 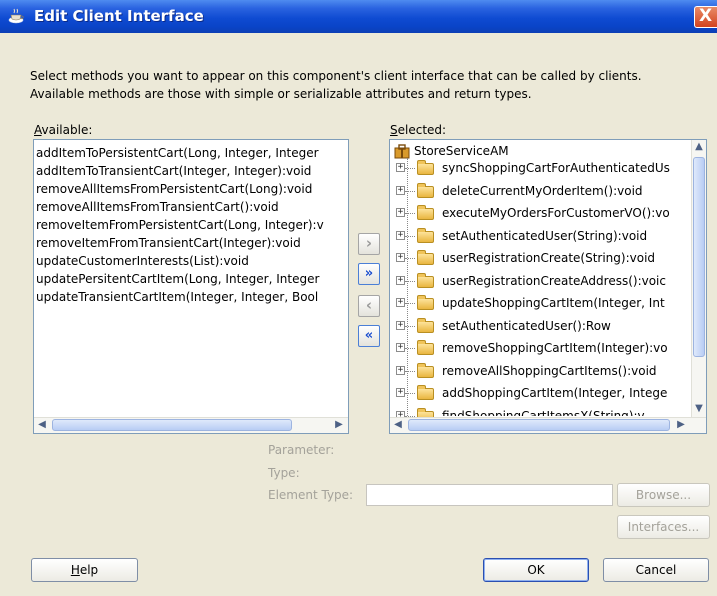 What do you see at coordinates (536, 570) in the screenshot?
I see `ok-button: OK` at bounding box center [536, 570].